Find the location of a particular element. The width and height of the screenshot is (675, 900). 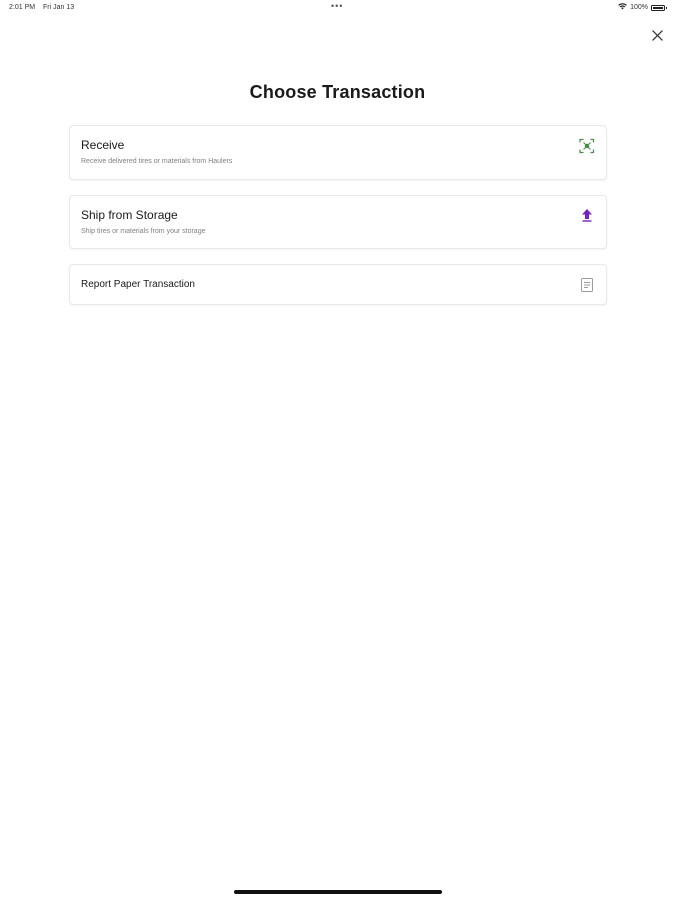

close-icon is located at coordinates (657, 35).